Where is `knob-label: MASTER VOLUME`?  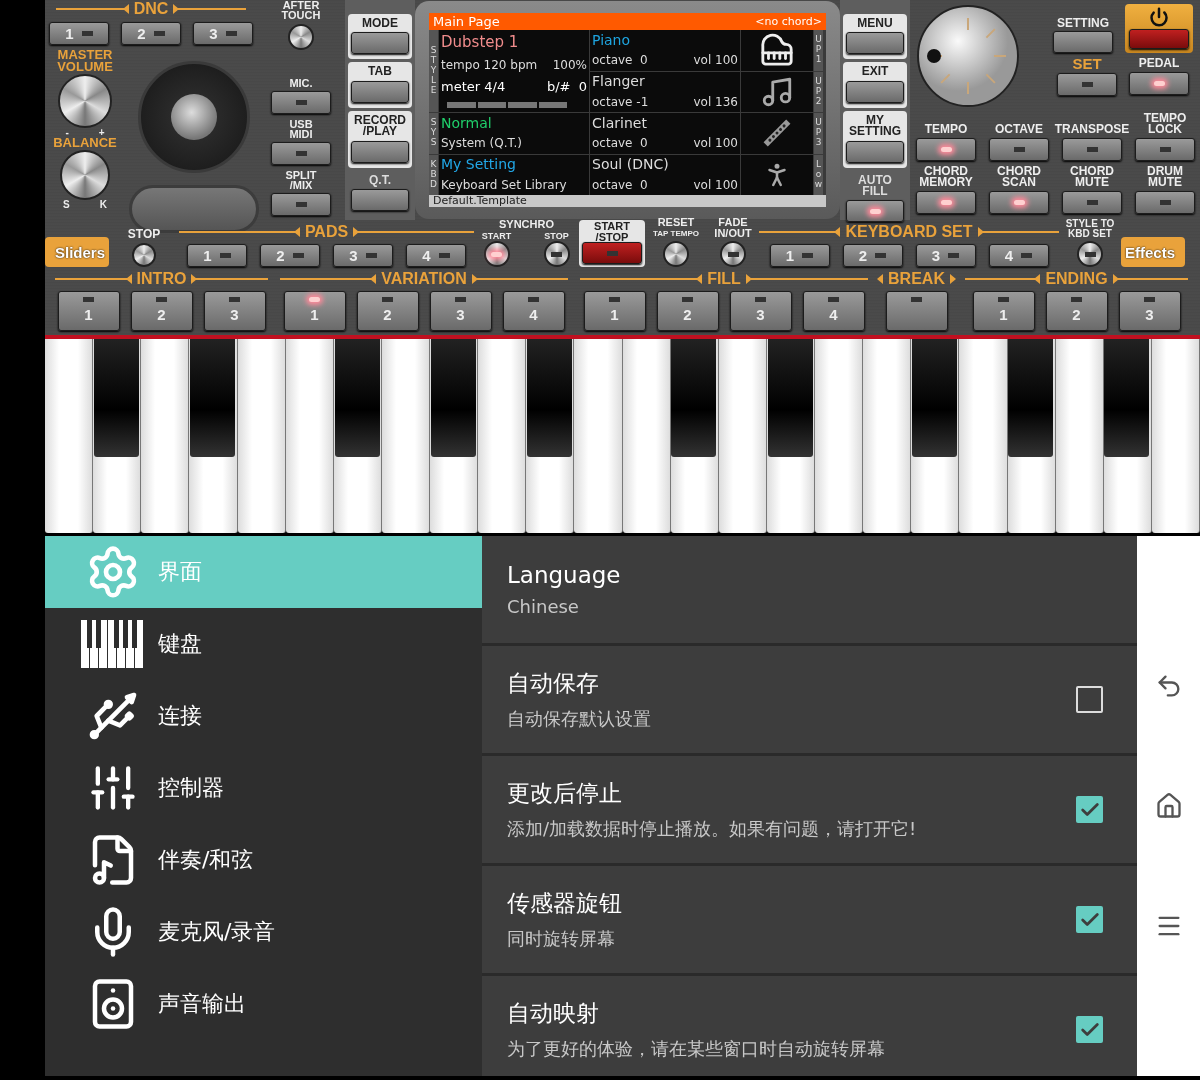
knob-label: MASTER VOLUME is located at coordinates (85, 61).